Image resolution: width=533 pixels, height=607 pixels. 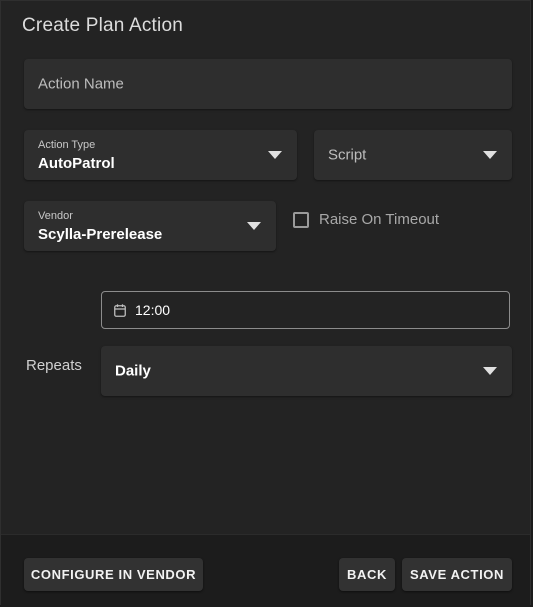 What do you see at coordinates (81, 84) in the screenshot?
I see `action-name-placeholder: Action Name` at bounding box center [81, 84].